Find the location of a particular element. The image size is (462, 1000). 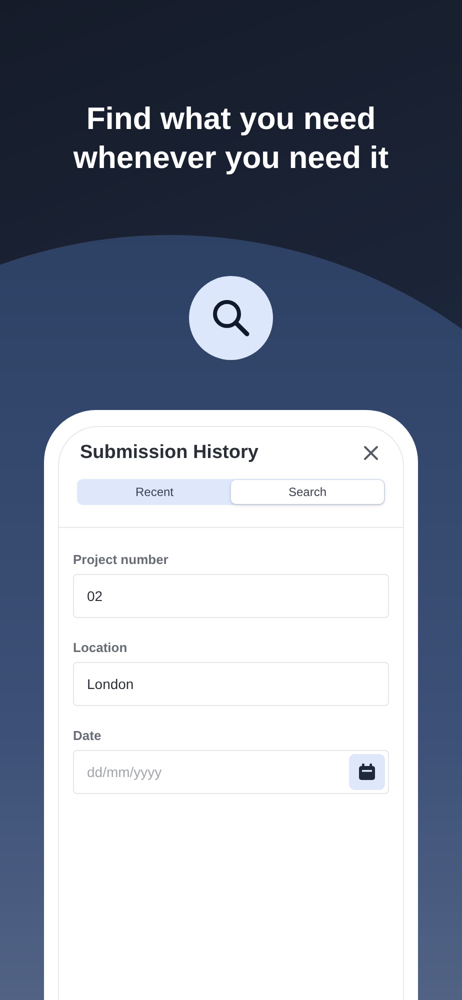

close-icon is located at coordinates (371, 452).